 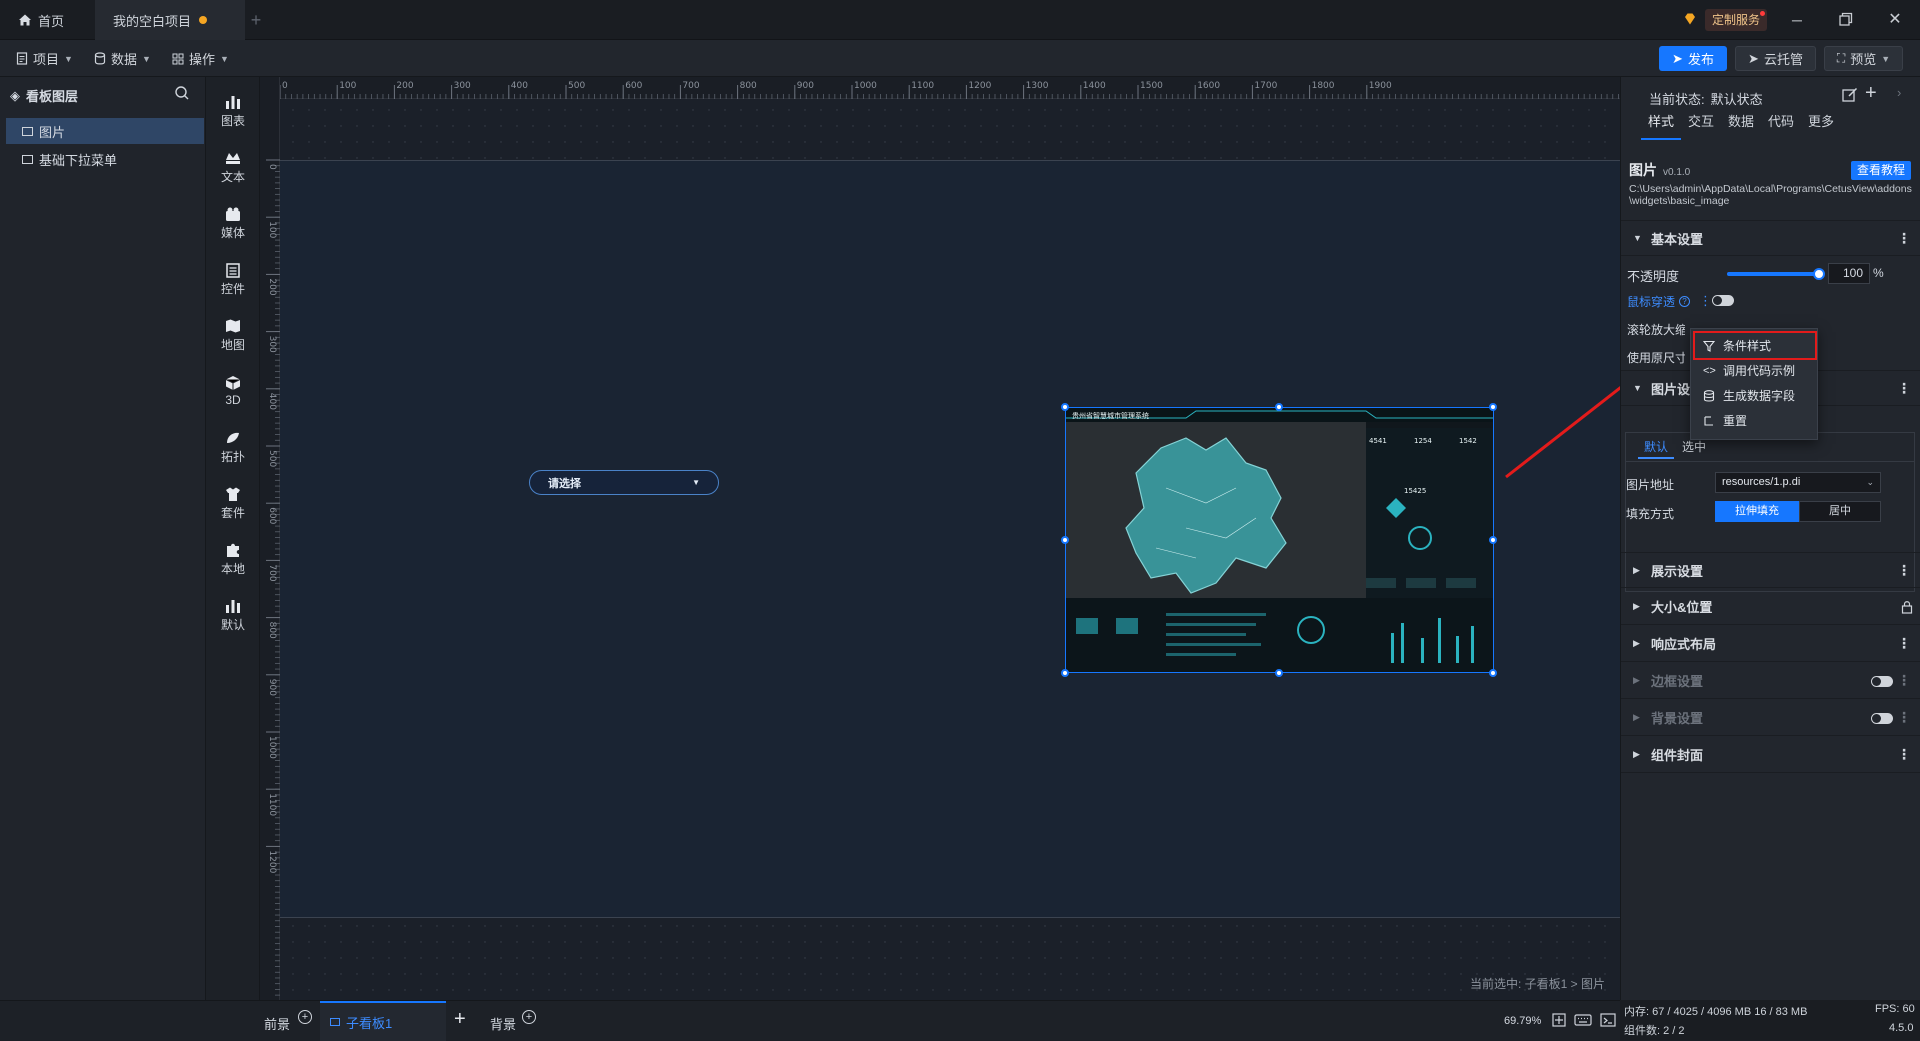 What do you see at coordinates (529, 1017) in the screenshot?
I see `add-background-icon: +` at bounding box center [529, 1017].